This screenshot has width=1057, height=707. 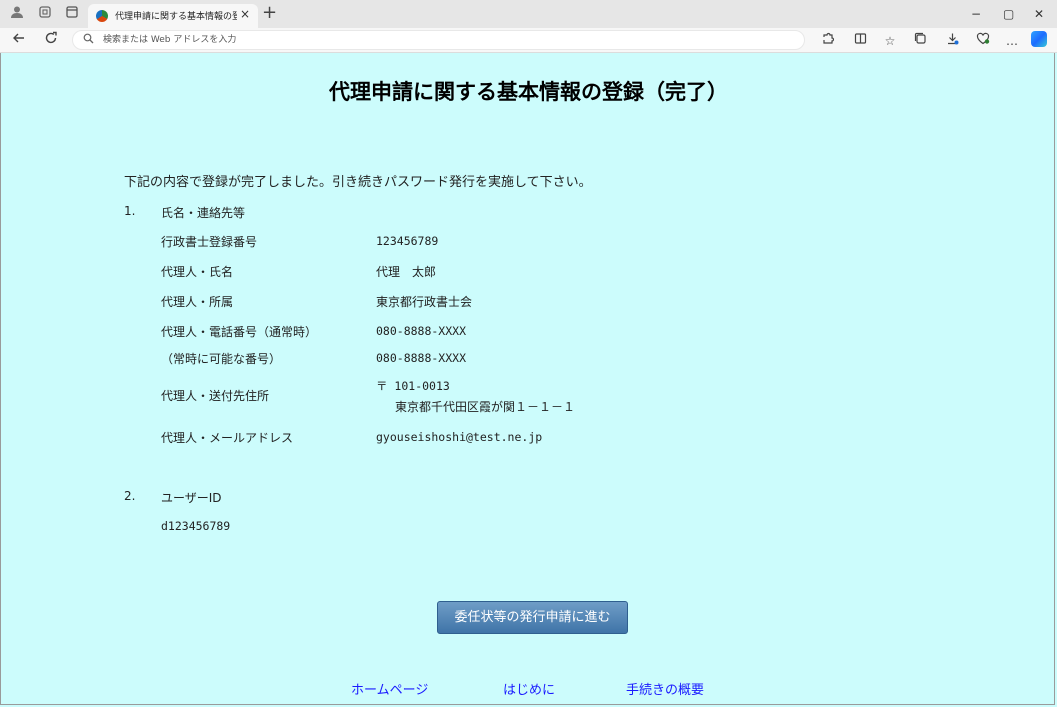 I want to click on value-user-id: d123456789, so click(x=196, y=526).